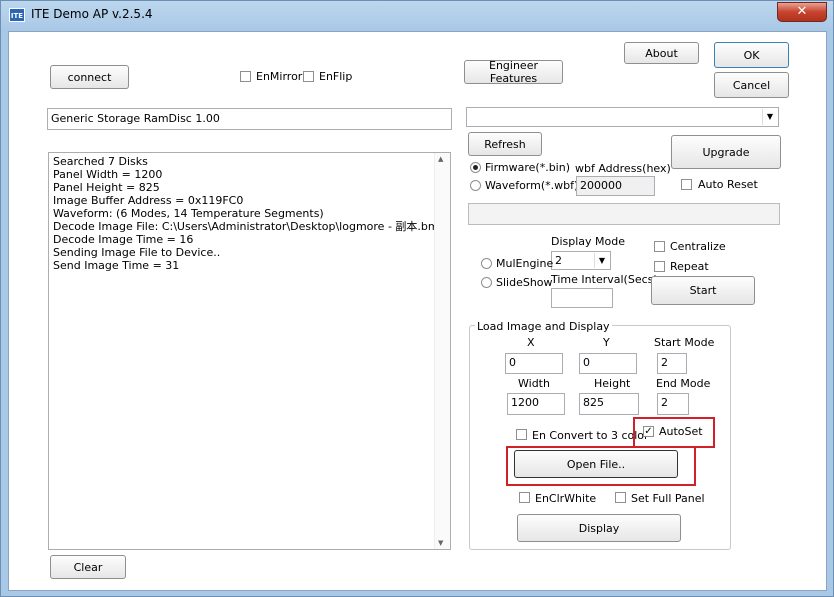  Describe the element at coordinates (604, 279) in the screenshot. I see `time-interval-label: Time Interval(Secs)` at that location.